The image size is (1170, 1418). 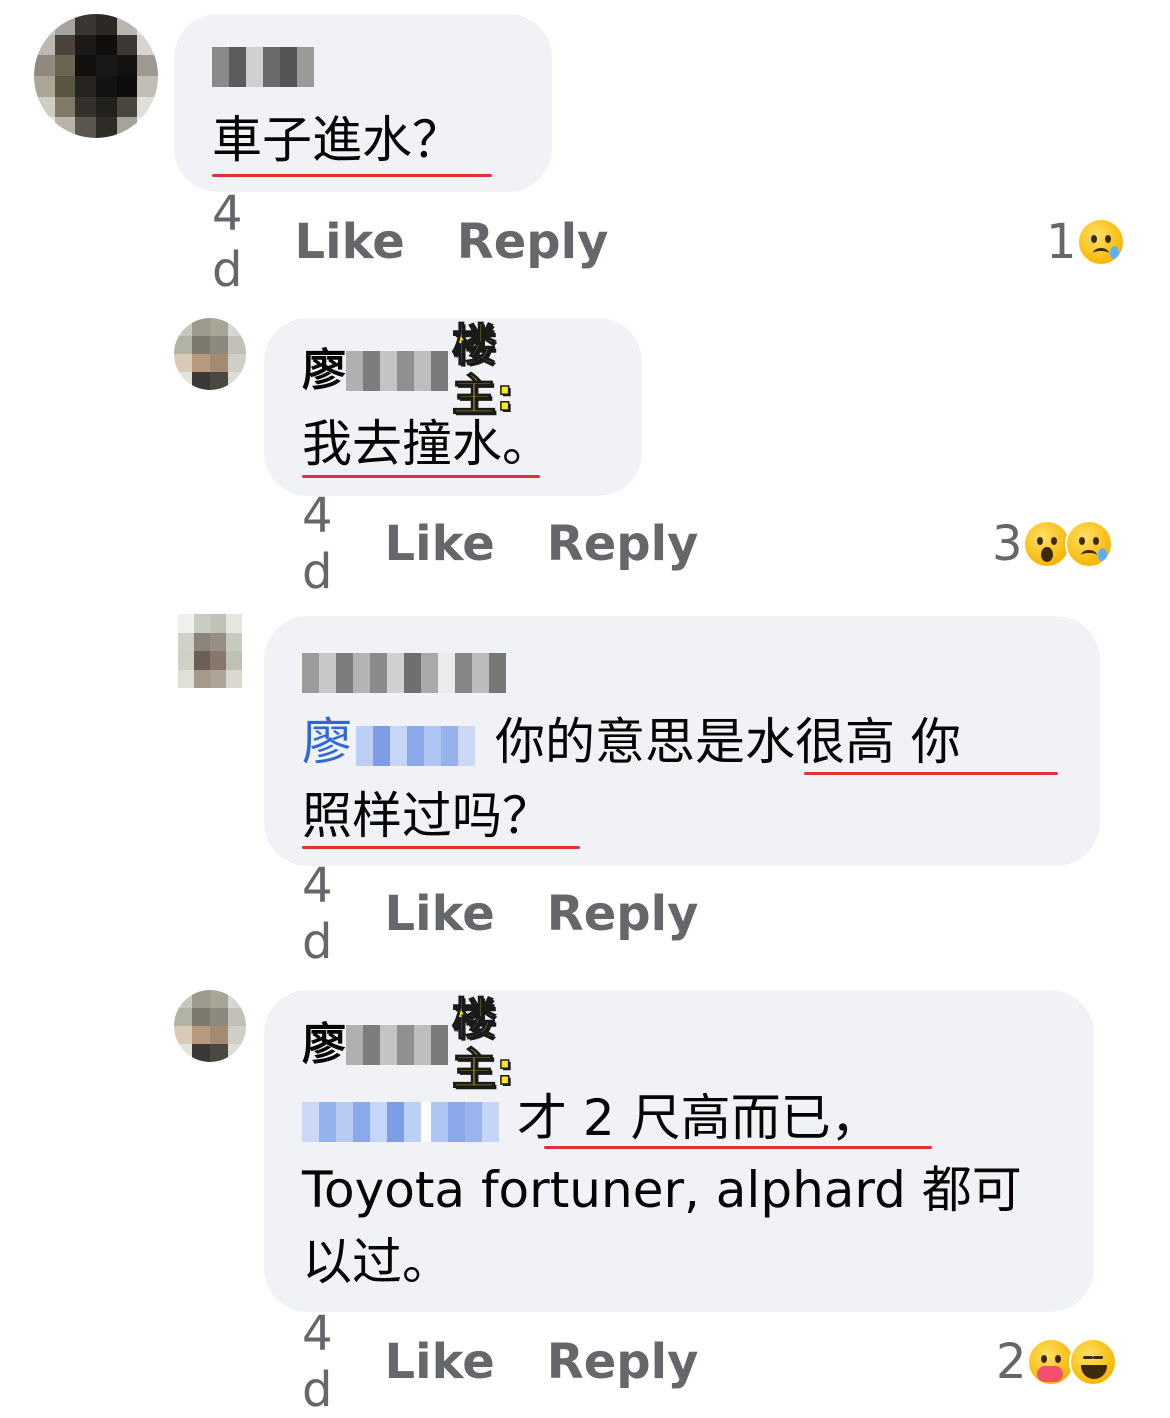 What do you see at coordinates (1007, 544) in the screenshot?
I see `reaction-count: 3` at bounding box center [1007, 544].